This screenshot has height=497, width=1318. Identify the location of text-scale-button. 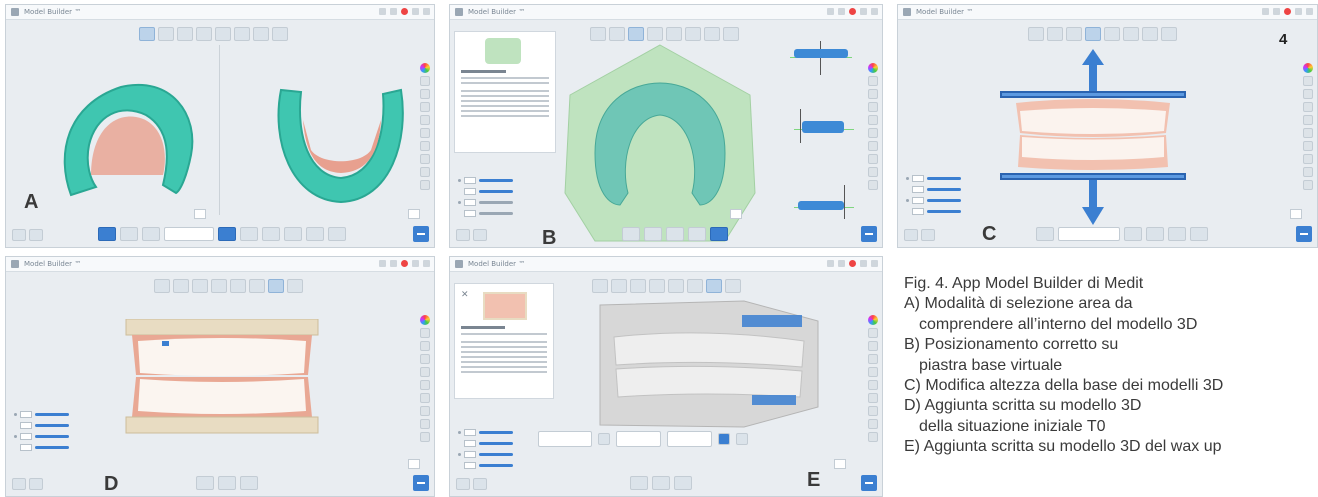
(249, 483).